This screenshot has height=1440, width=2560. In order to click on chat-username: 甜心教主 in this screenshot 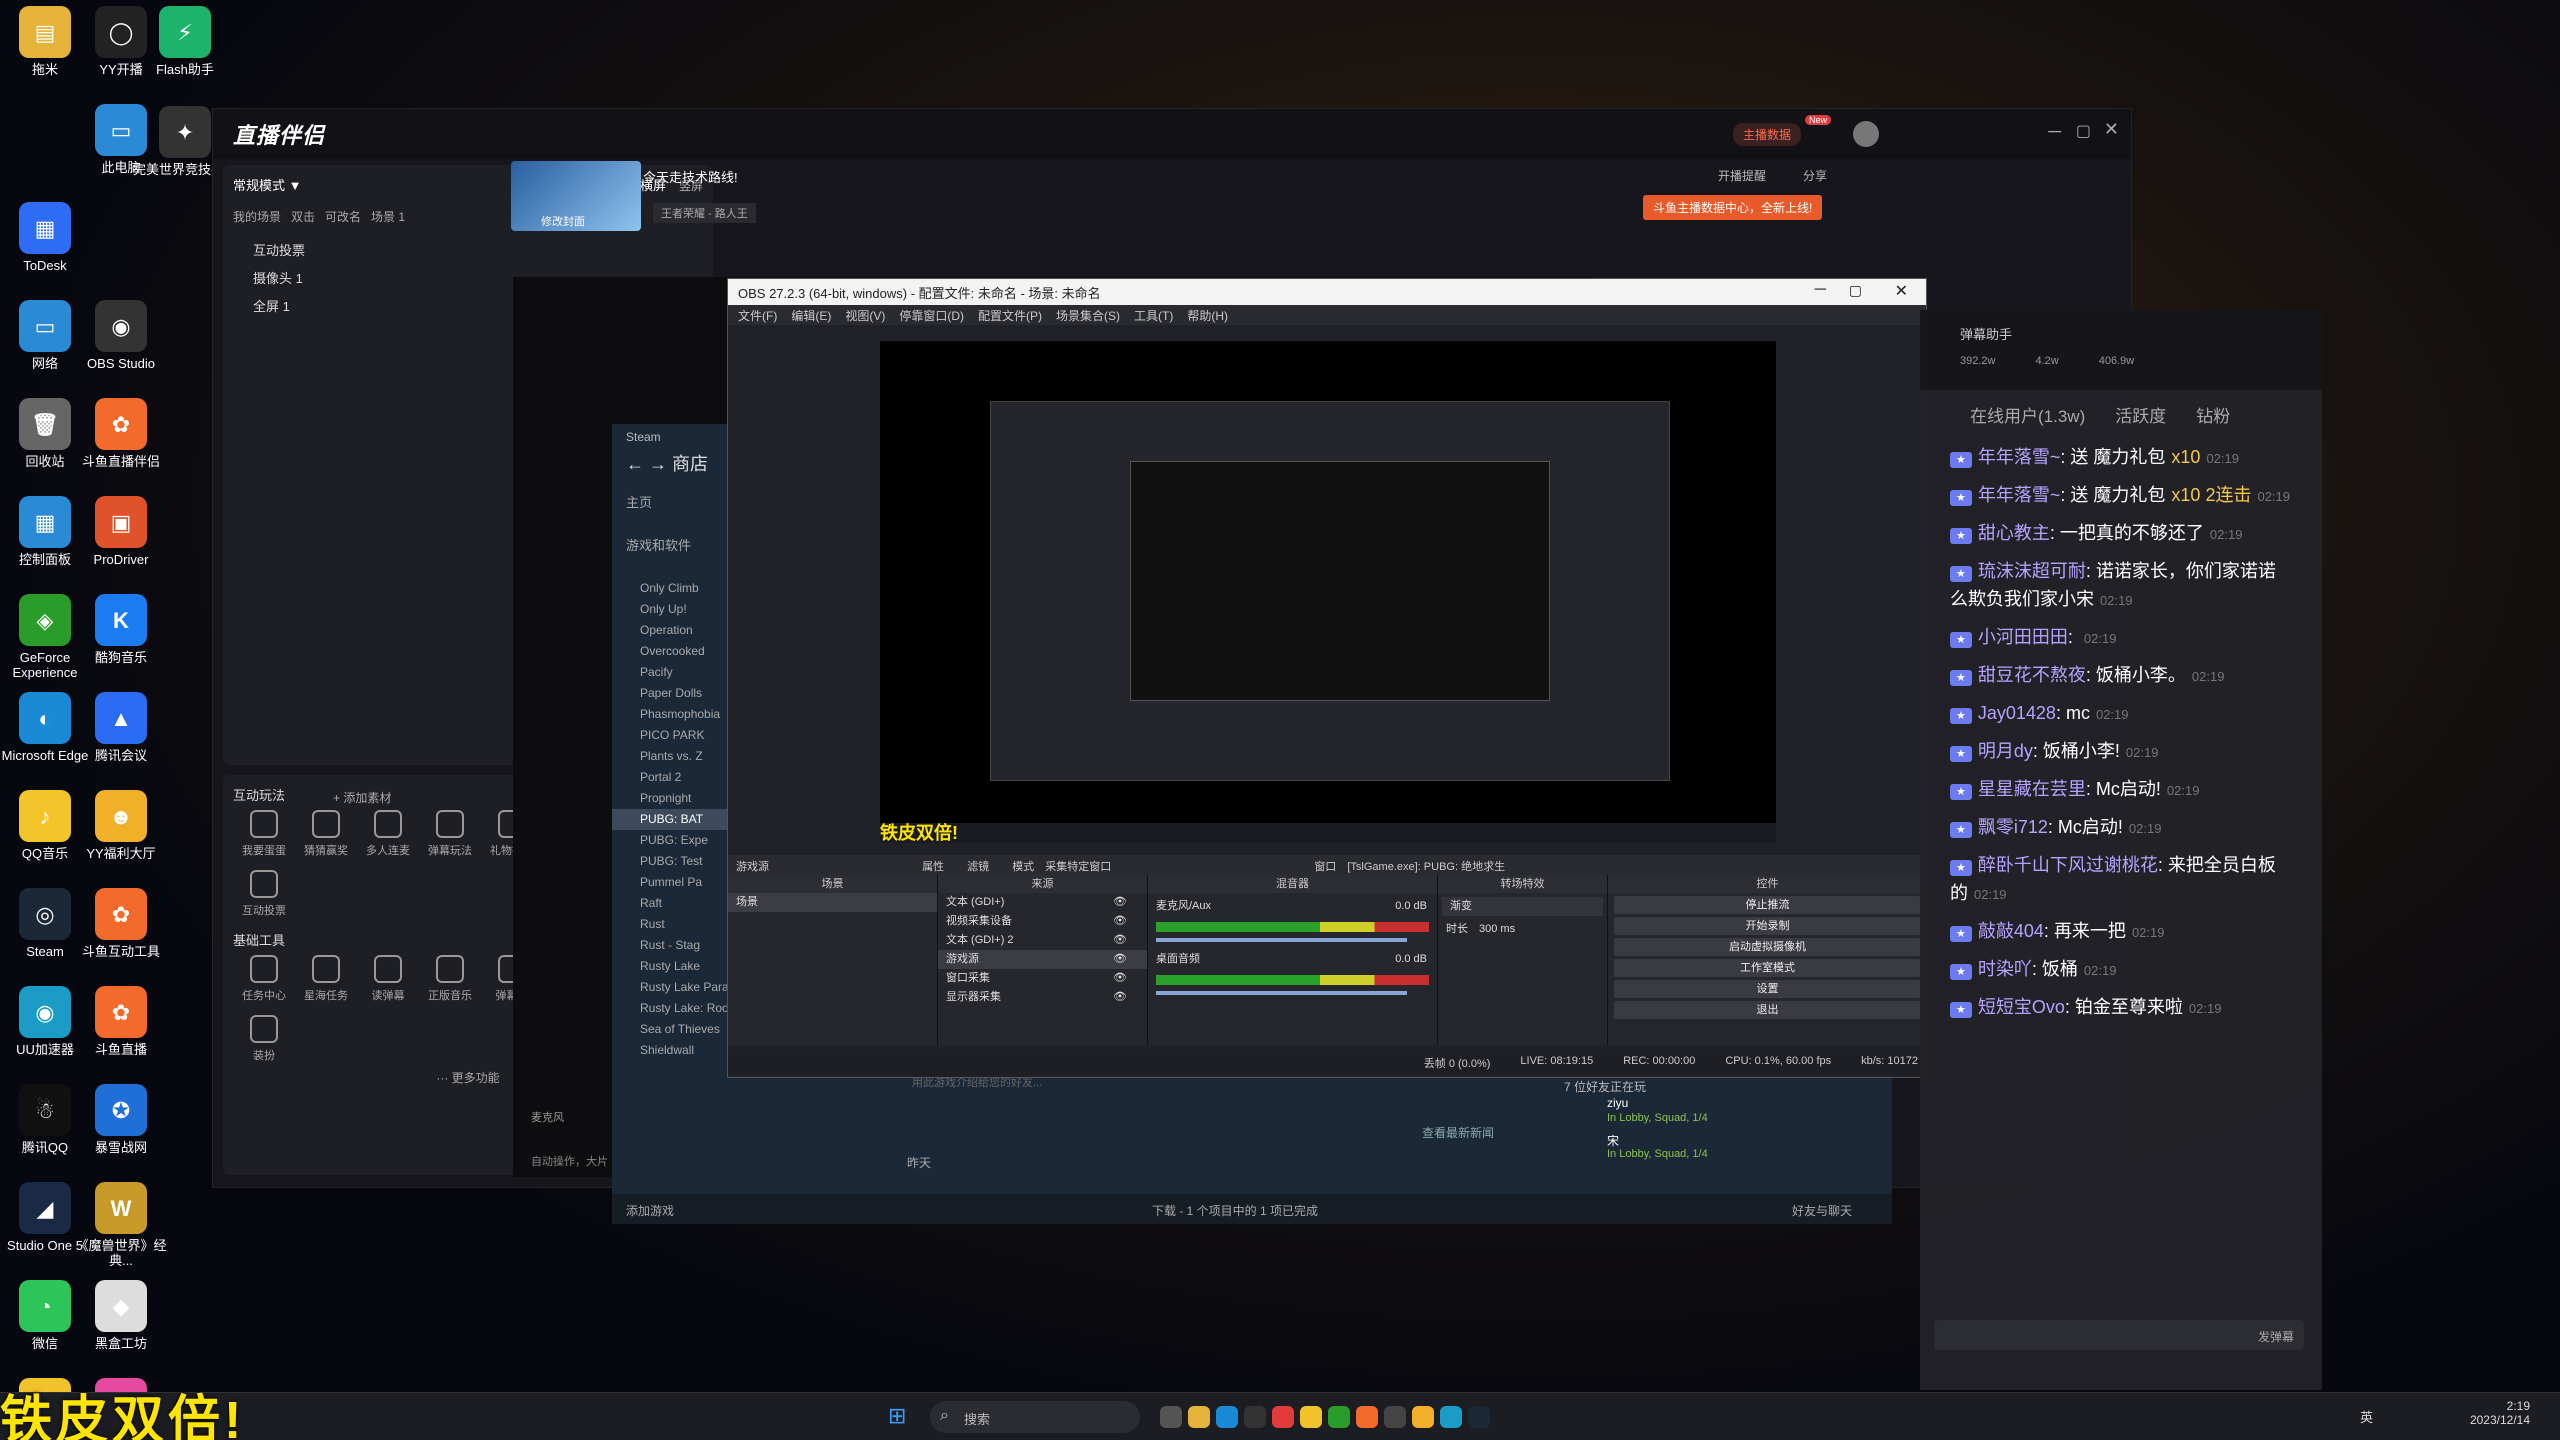, I will do `click(2014, 533)`.